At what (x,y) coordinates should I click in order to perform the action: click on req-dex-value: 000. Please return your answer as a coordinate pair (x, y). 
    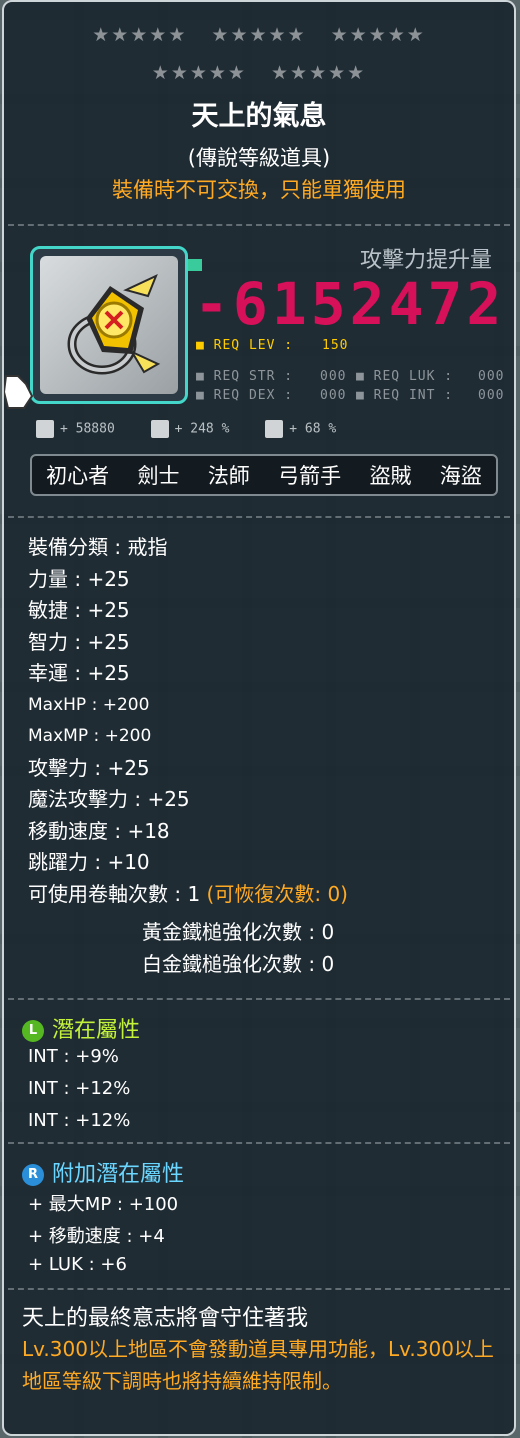
    Looking at the image, I should click on (333, 395).